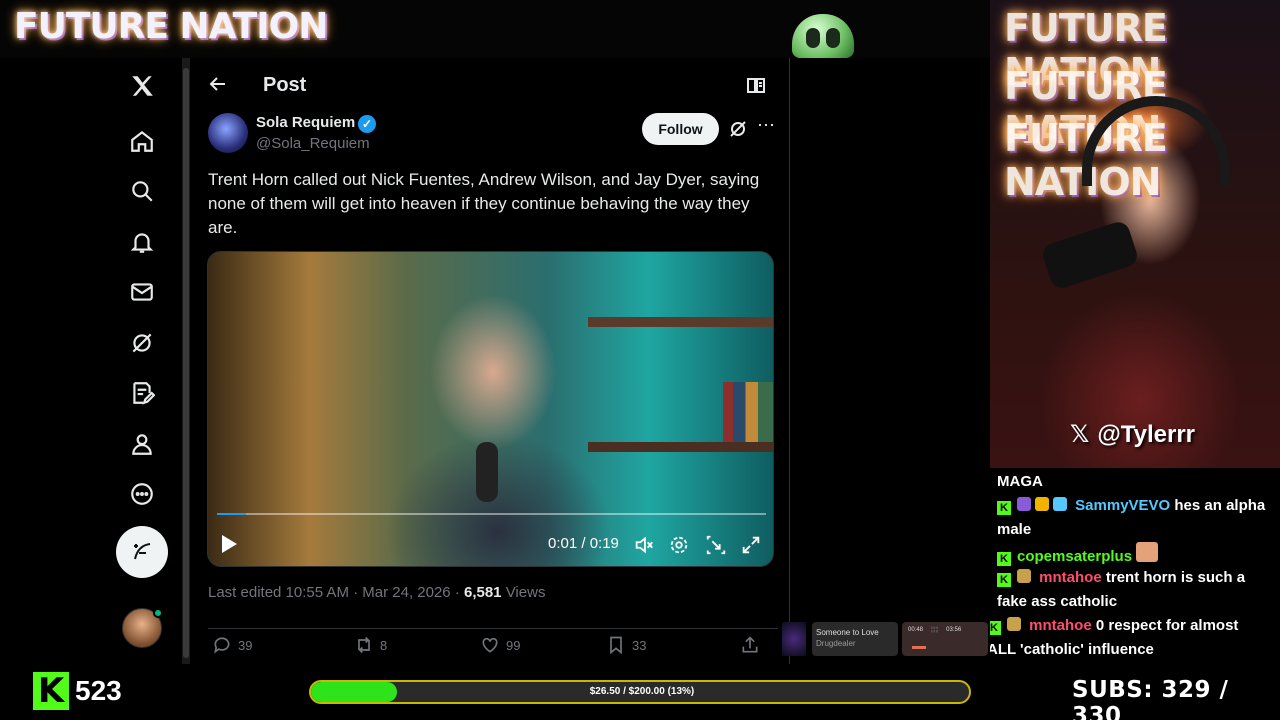  I want to click on donation-goal-bar: $26.50 / $200.00 (13%), so click(640, 692).